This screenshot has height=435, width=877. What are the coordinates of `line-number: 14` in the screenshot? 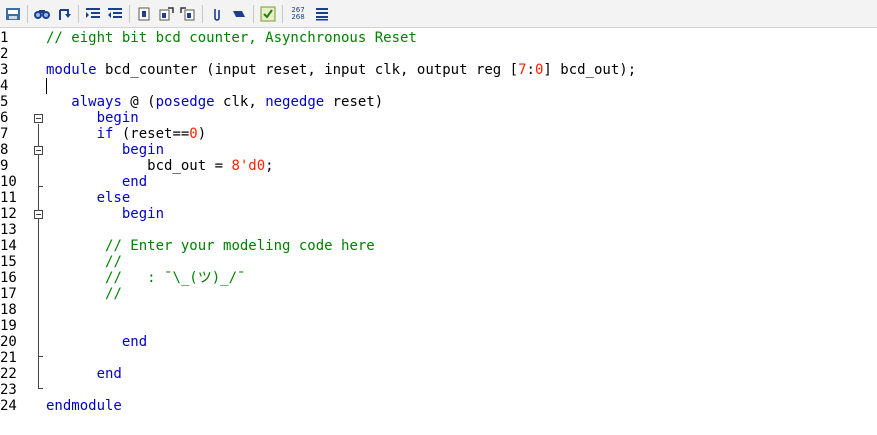 It's located at (8, 246).